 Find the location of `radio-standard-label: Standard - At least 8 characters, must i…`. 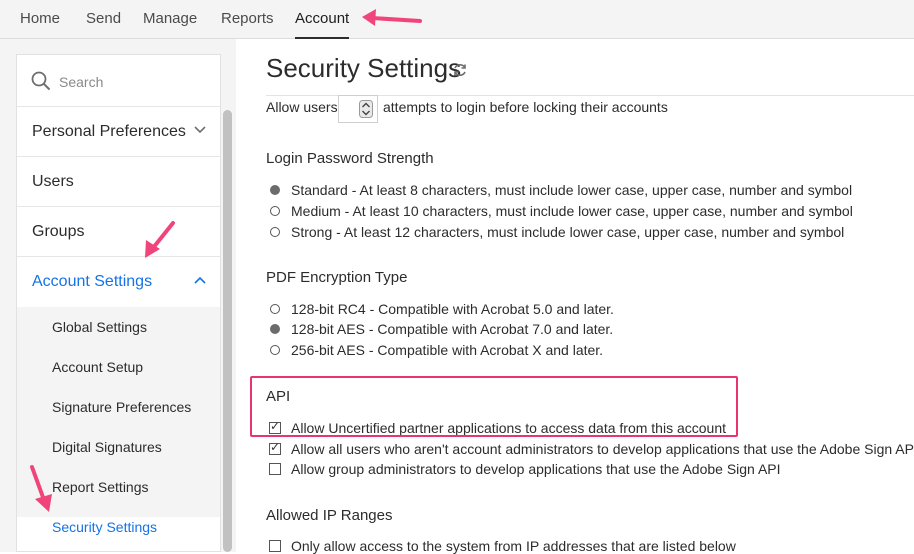

radio-standard-label: Standard - At least 8 characters, must i… is located at coordinates (572, 190).